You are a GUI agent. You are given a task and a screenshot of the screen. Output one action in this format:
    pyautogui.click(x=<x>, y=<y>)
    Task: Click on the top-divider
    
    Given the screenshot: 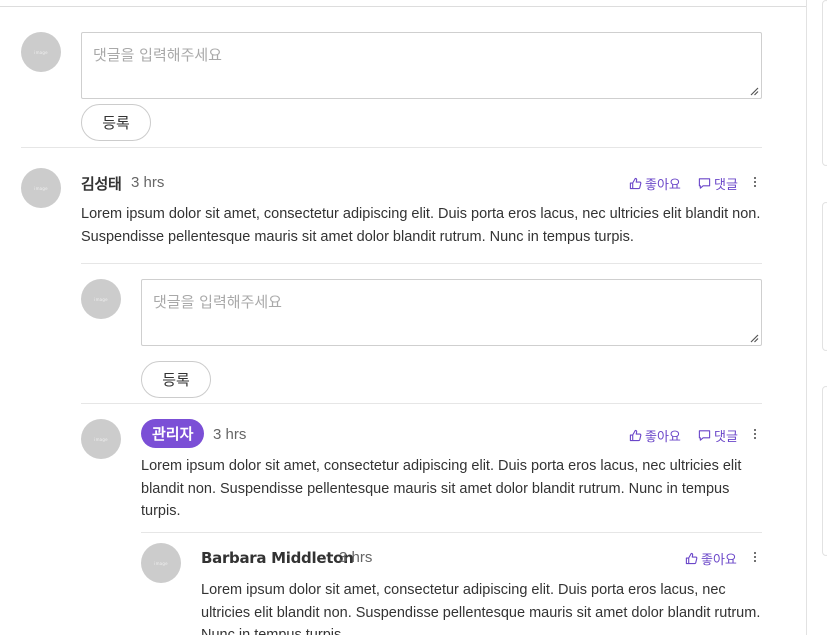 What is the action you would take?
    pyautogui.click(x=403, y=6)
    